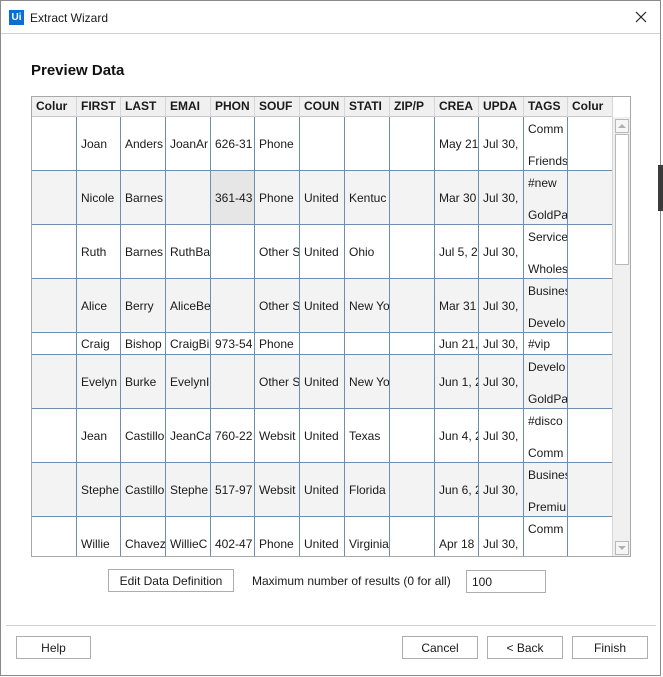 The image size is (663, 677). What do you see at coordinates (546, 489) in the screenshot?
I see `table-cell: Busines Premiu` at bounding box center [546, 489].